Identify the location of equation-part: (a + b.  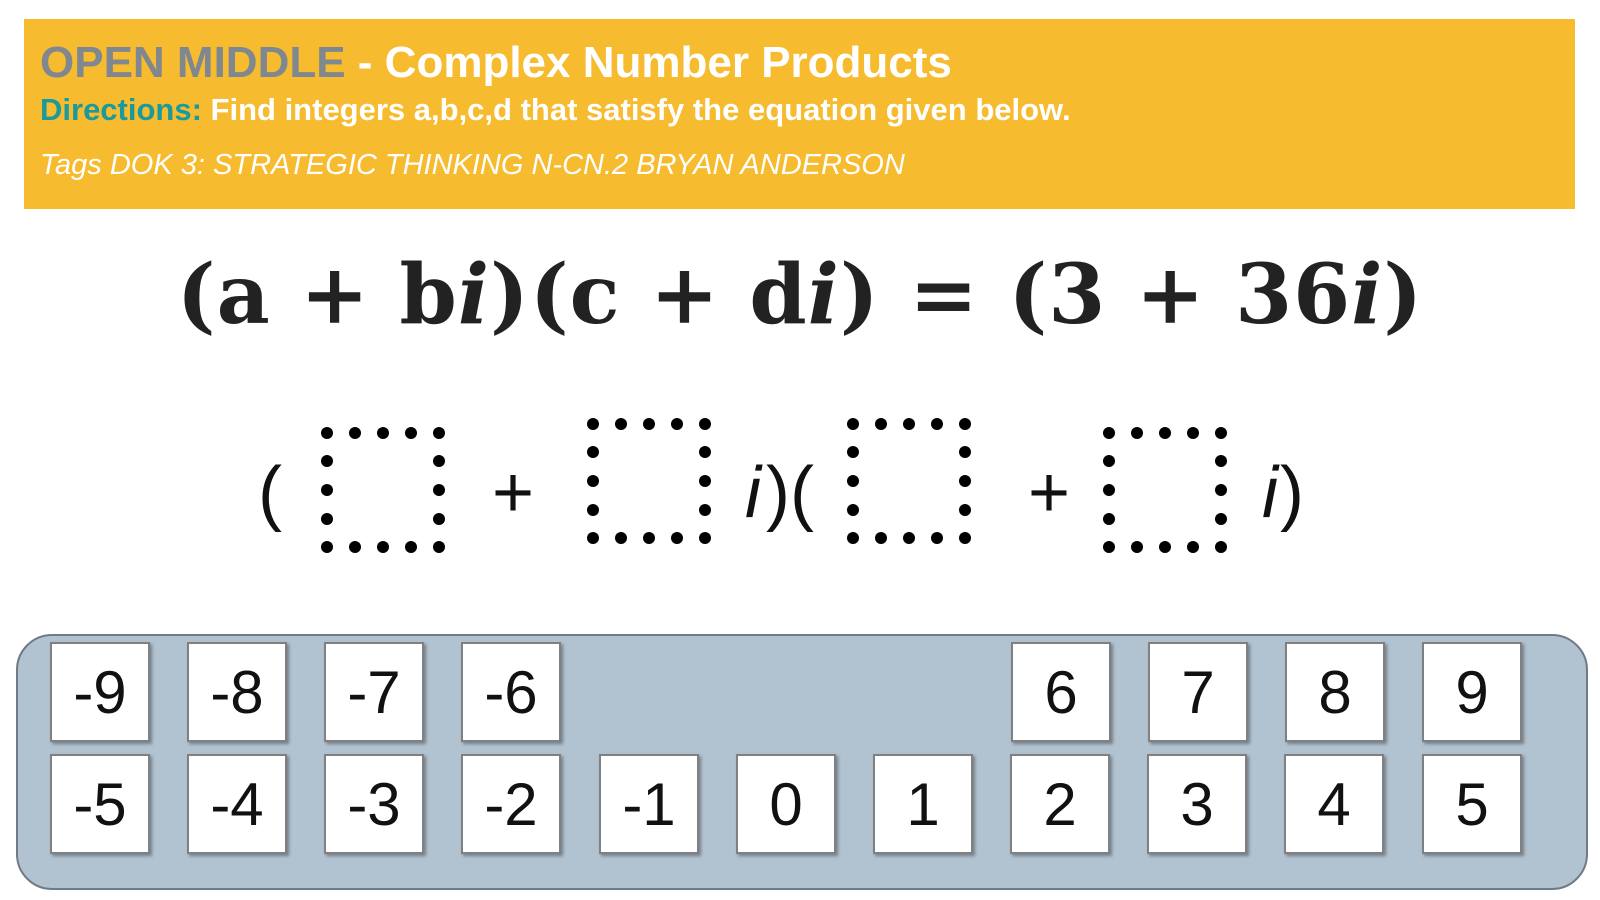
(317, 295).